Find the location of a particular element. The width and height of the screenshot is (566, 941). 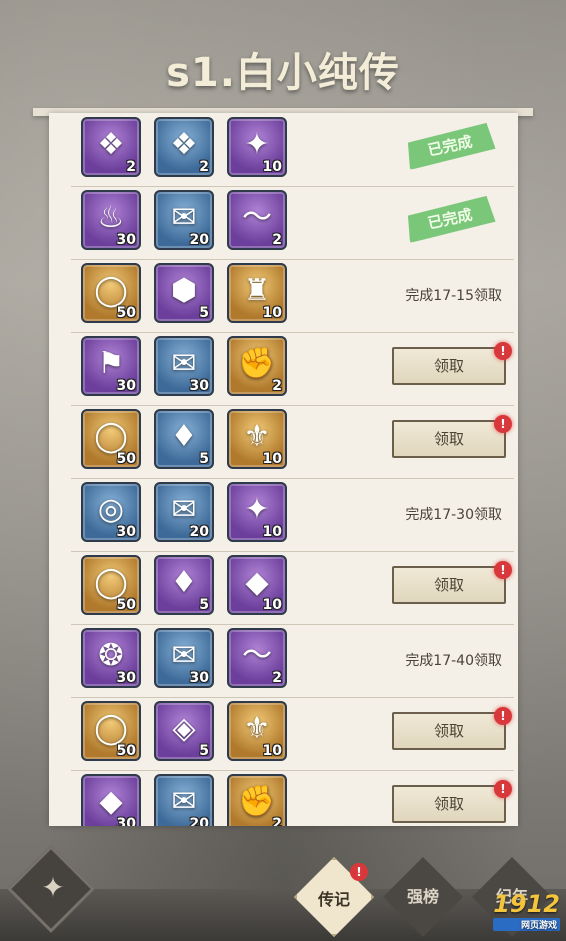

requirement-text: 完成17-15领取 is located at coordinates (453, 296).